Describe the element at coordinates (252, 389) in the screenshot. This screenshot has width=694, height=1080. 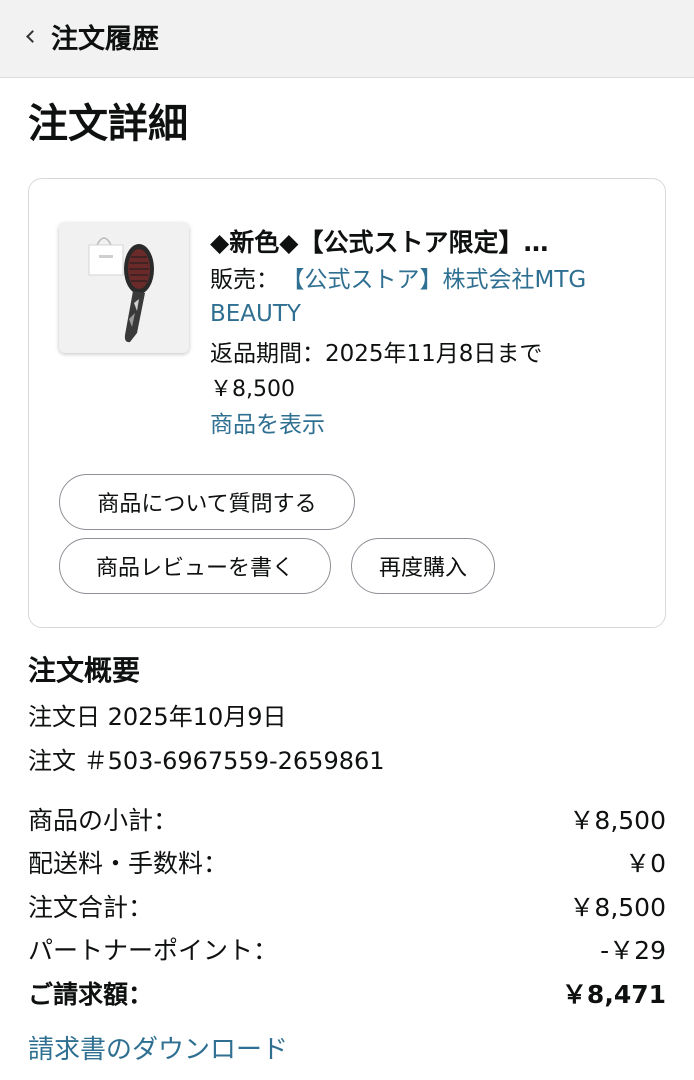
I see `item-price: ￥8,500` at that location.